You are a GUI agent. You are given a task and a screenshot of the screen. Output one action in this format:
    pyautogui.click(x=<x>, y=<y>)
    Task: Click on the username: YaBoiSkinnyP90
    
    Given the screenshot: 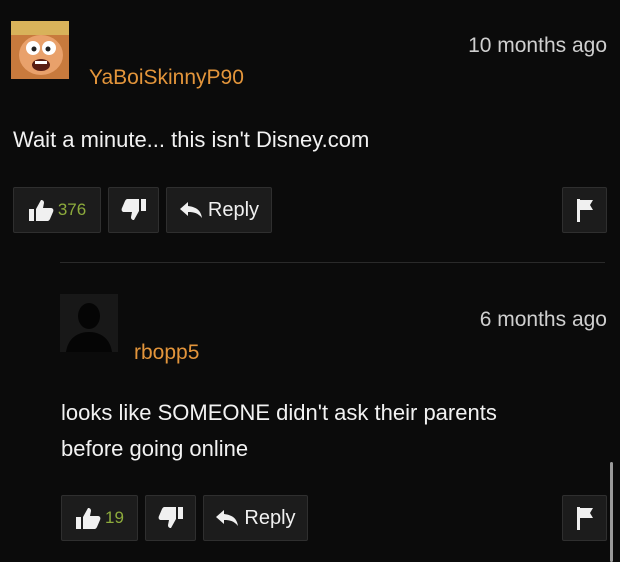 What is the action you would take?
    pyautogui.click(x=166, y=78)
    